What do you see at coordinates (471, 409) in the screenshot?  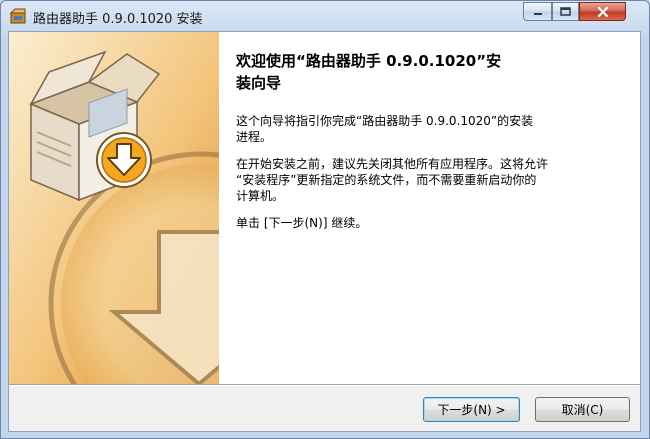 I see `next-button: 下一步(N) >` at bounding box center [471, 409].